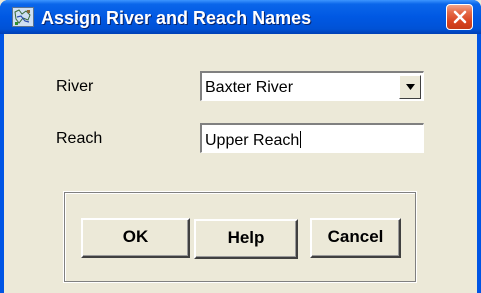 Image resolution: width=481 pixels, height=293 pixels. Describe the element at coordinates (312, 138) in the screenshot. I see `reach-input: Upper Reach` at that location.